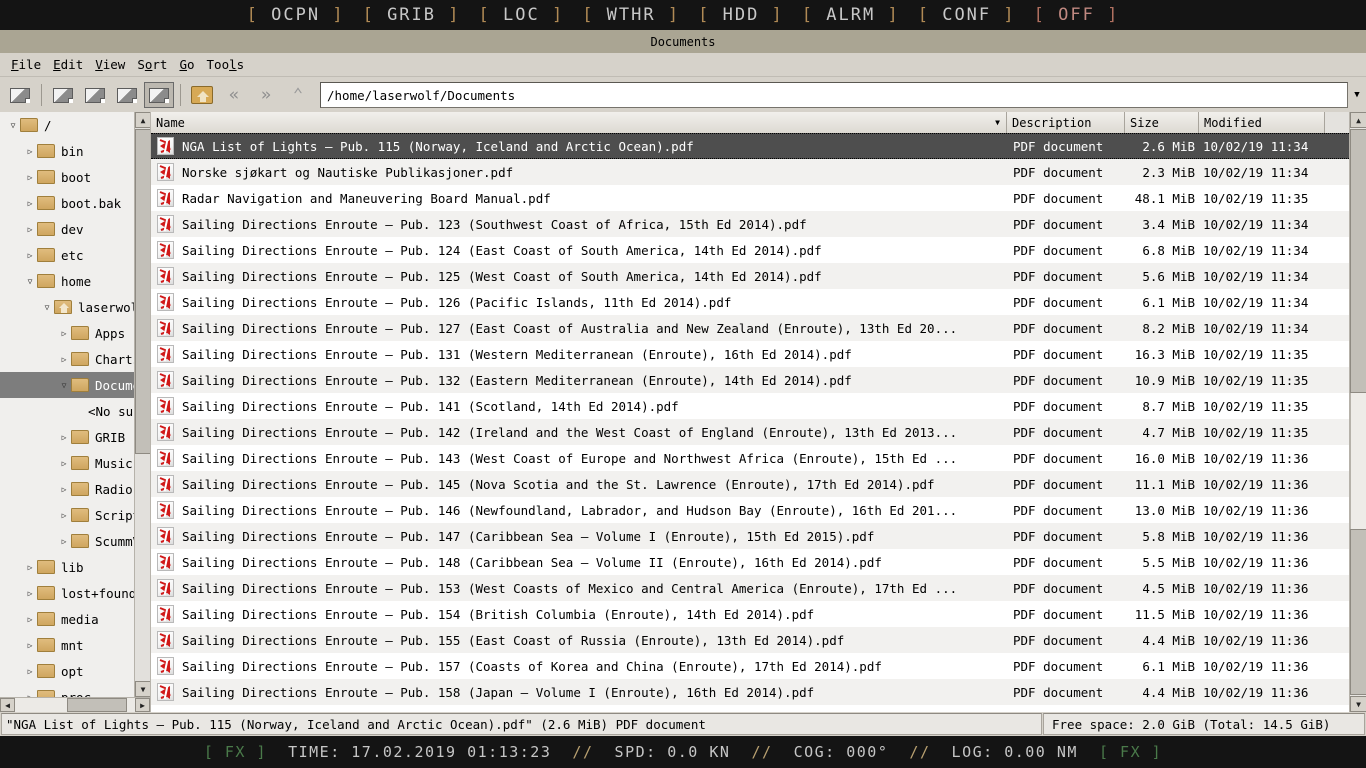  Describe the element at coordinates (95, 95) in the screenshot. I see `view-mode-3-button` at that location.